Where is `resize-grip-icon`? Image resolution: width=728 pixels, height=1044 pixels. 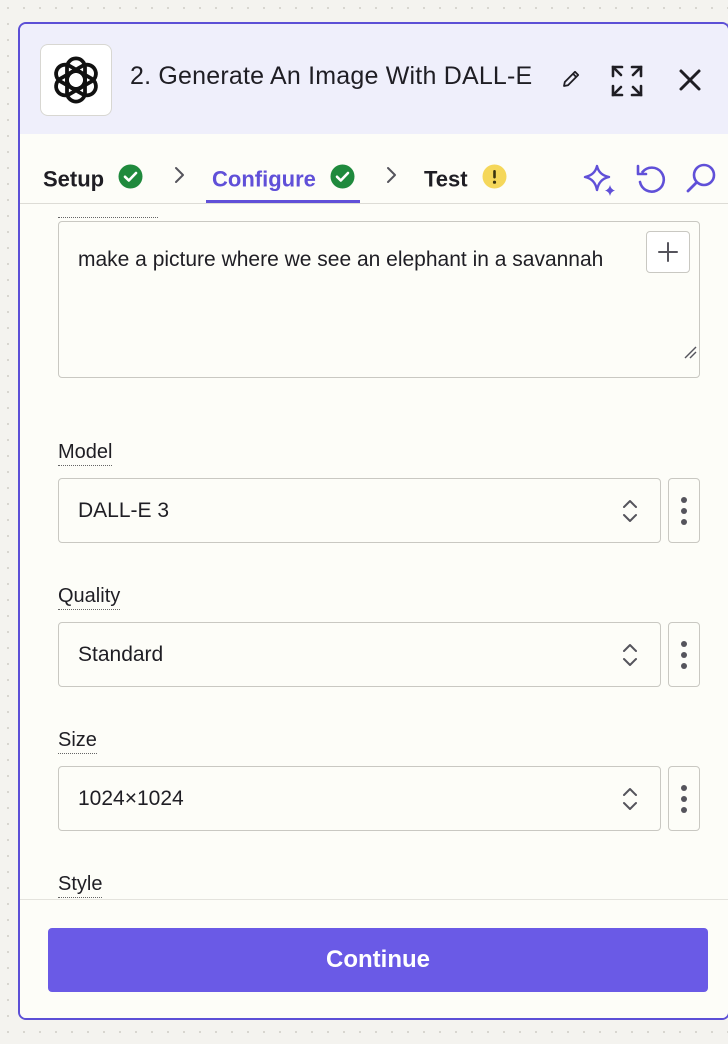 resize-grip-icon is located at coordinates (690, 353).